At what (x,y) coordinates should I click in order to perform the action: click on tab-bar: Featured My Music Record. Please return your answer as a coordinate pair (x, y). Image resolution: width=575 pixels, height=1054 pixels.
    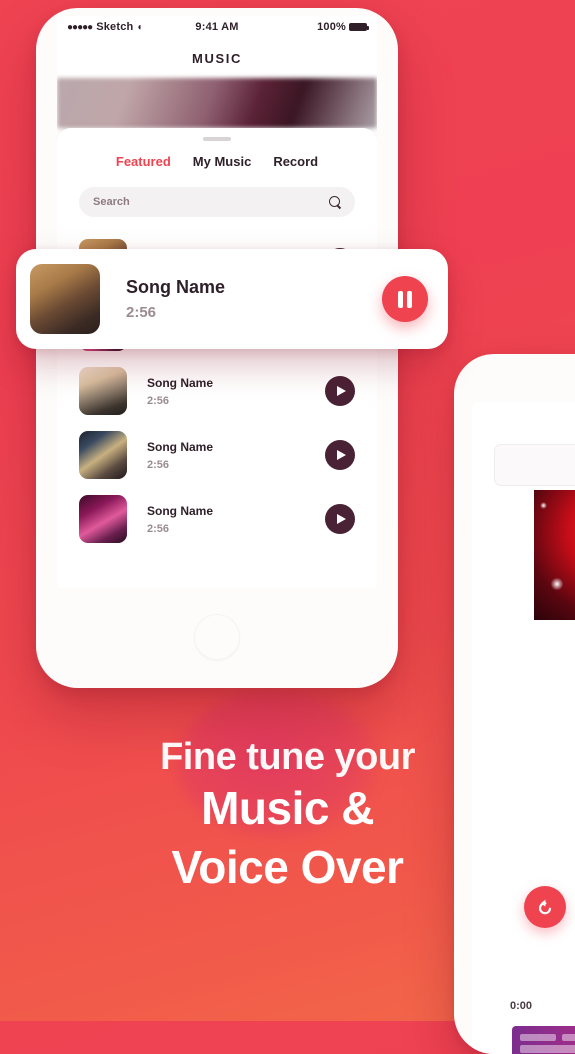
    Looking at the image, I should click on (217, 161).